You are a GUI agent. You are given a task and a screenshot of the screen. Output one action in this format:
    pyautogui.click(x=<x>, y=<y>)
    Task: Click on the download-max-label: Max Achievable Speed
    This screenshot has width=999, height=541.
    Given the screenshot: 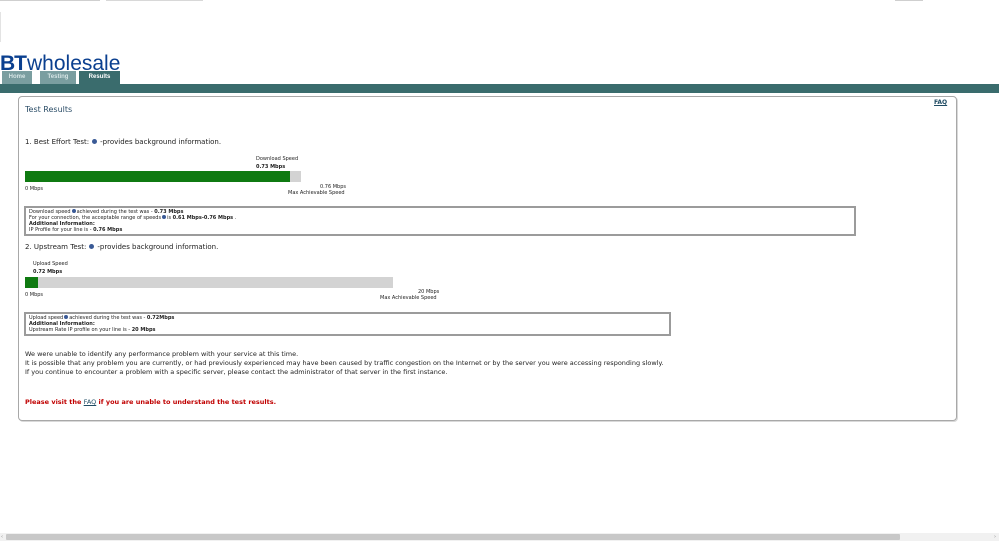 What is the action you would take?
    pyautogui.click(x=316, y=193)
    